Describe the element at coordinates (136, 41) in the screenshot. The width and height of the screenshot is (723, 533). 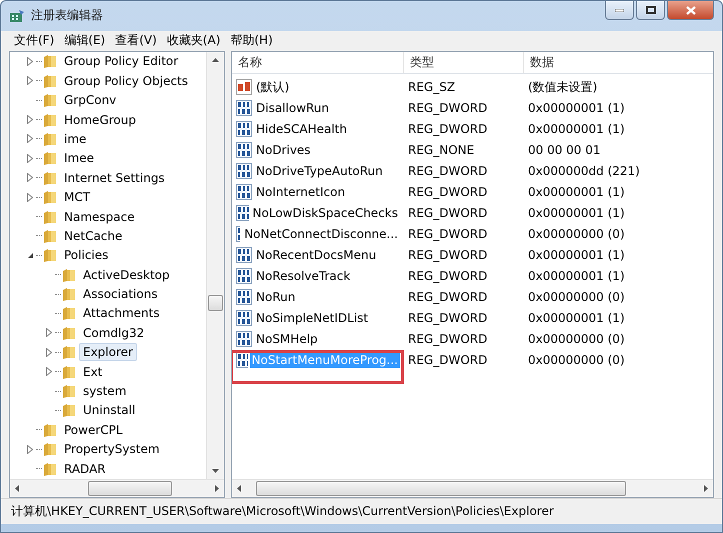
I see `menu-item: 查看(V)` at that location.